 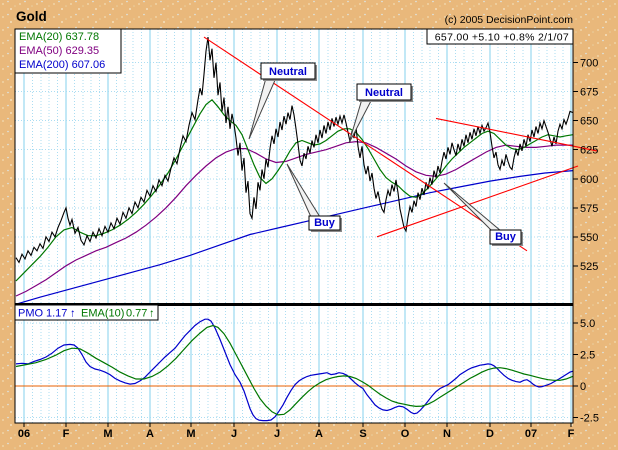 What do you see at coordinates (509, 20) in the screenshot?
I see `copyright-text: (c) 2005 DecisionPoint.com` at bounding box center [509, 20].